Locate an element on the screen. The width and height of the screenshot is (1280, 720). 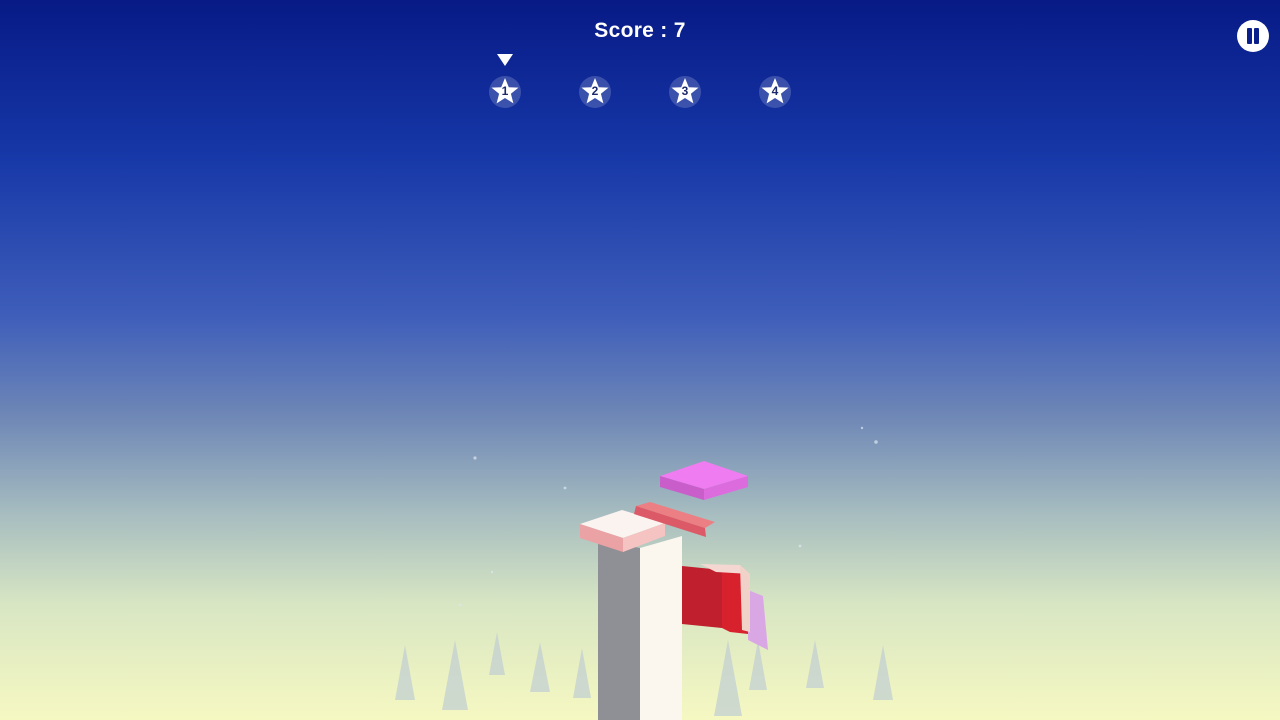
level-number: 4 is located at coordinates (775, 91).